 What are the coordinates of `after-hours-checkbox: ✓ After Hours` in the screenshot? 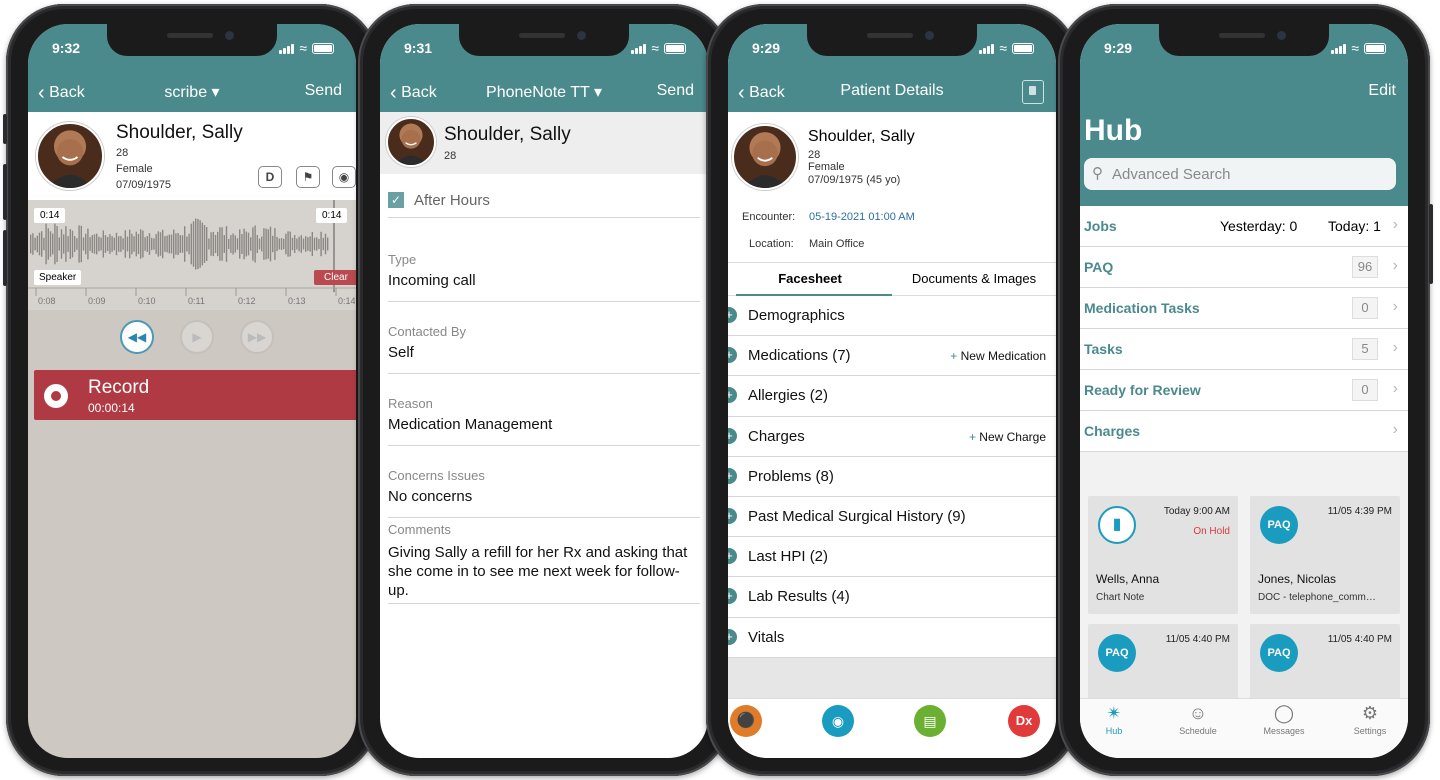 It's located at (544, 203).